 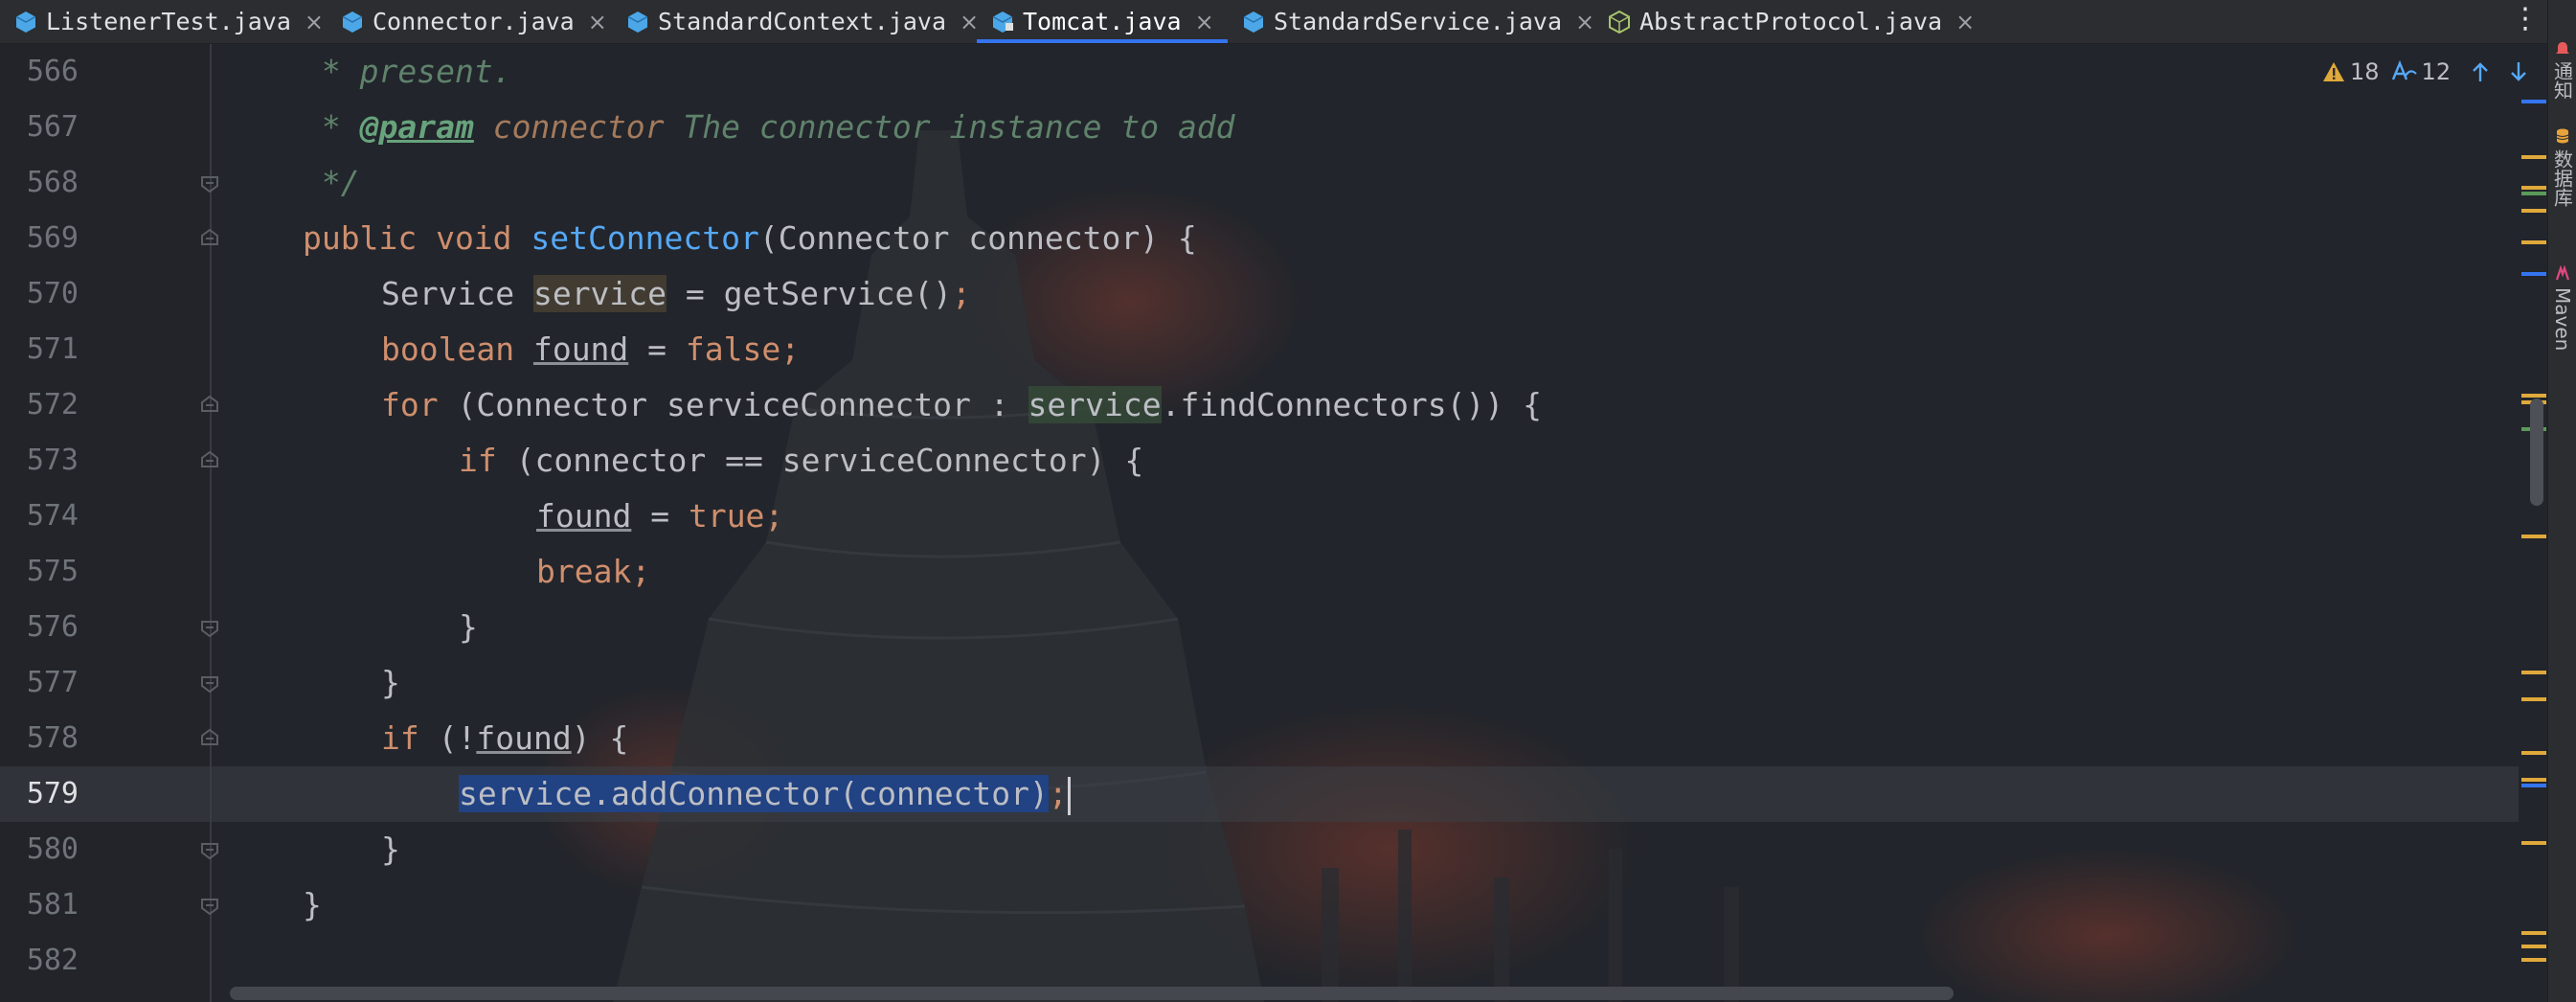 What do you see at coordinates (2425, 72) in the screenshot?
I see `inspection-widget: 18 12` at bounding box center [2425, 72].